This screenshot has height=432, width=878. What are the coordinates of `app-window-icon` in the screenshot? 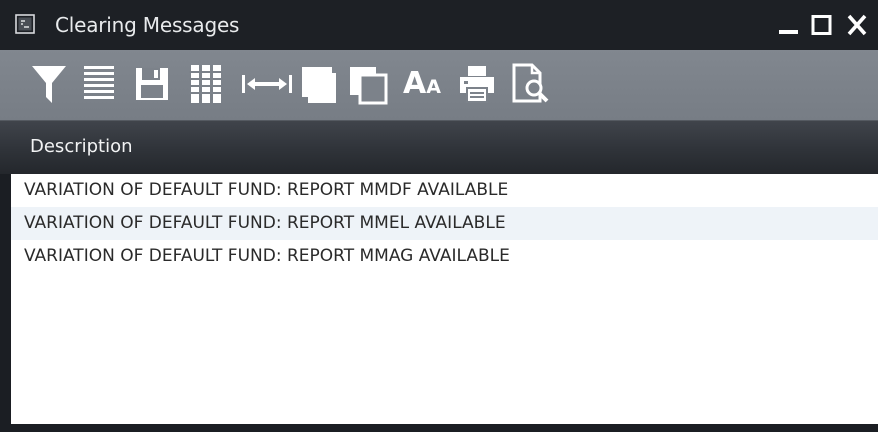 It's located at (25, 24).